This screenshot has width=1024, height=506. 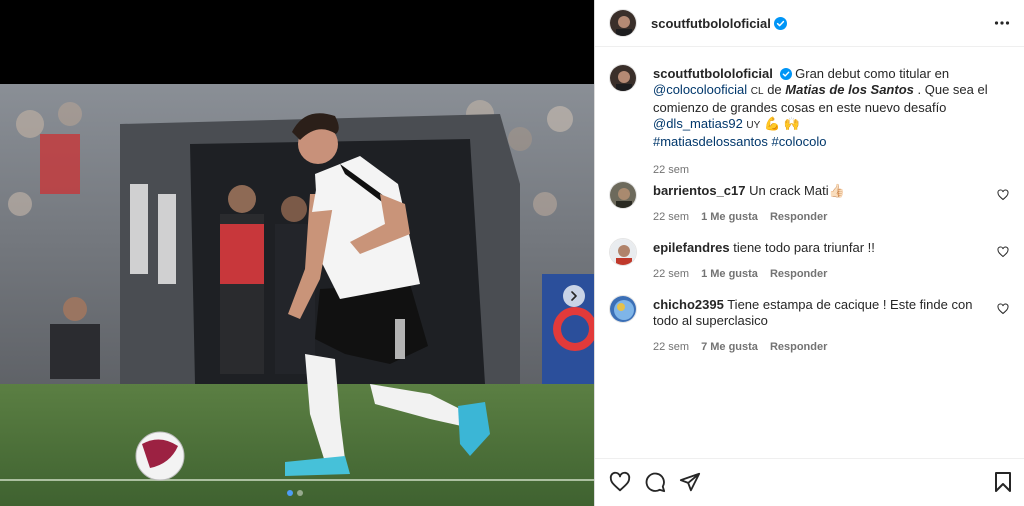 What do you see at coordinates (300, 493) in the screenshot?
I see `carousel-dot` at bounding box center [300, 493].